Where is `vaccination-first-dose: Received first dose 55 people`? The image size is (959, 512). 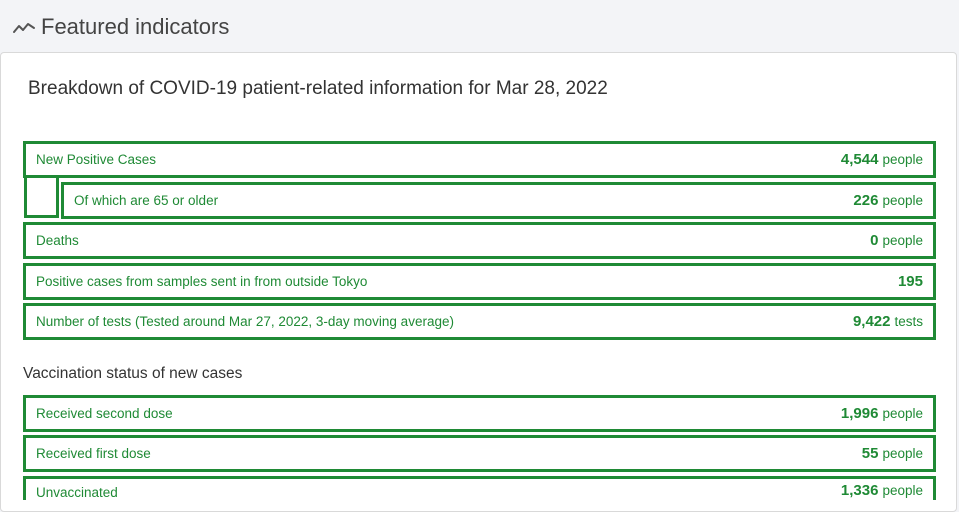
vaccination-first-dose: Received first dose 55 people is located at coordinates (479, 453).